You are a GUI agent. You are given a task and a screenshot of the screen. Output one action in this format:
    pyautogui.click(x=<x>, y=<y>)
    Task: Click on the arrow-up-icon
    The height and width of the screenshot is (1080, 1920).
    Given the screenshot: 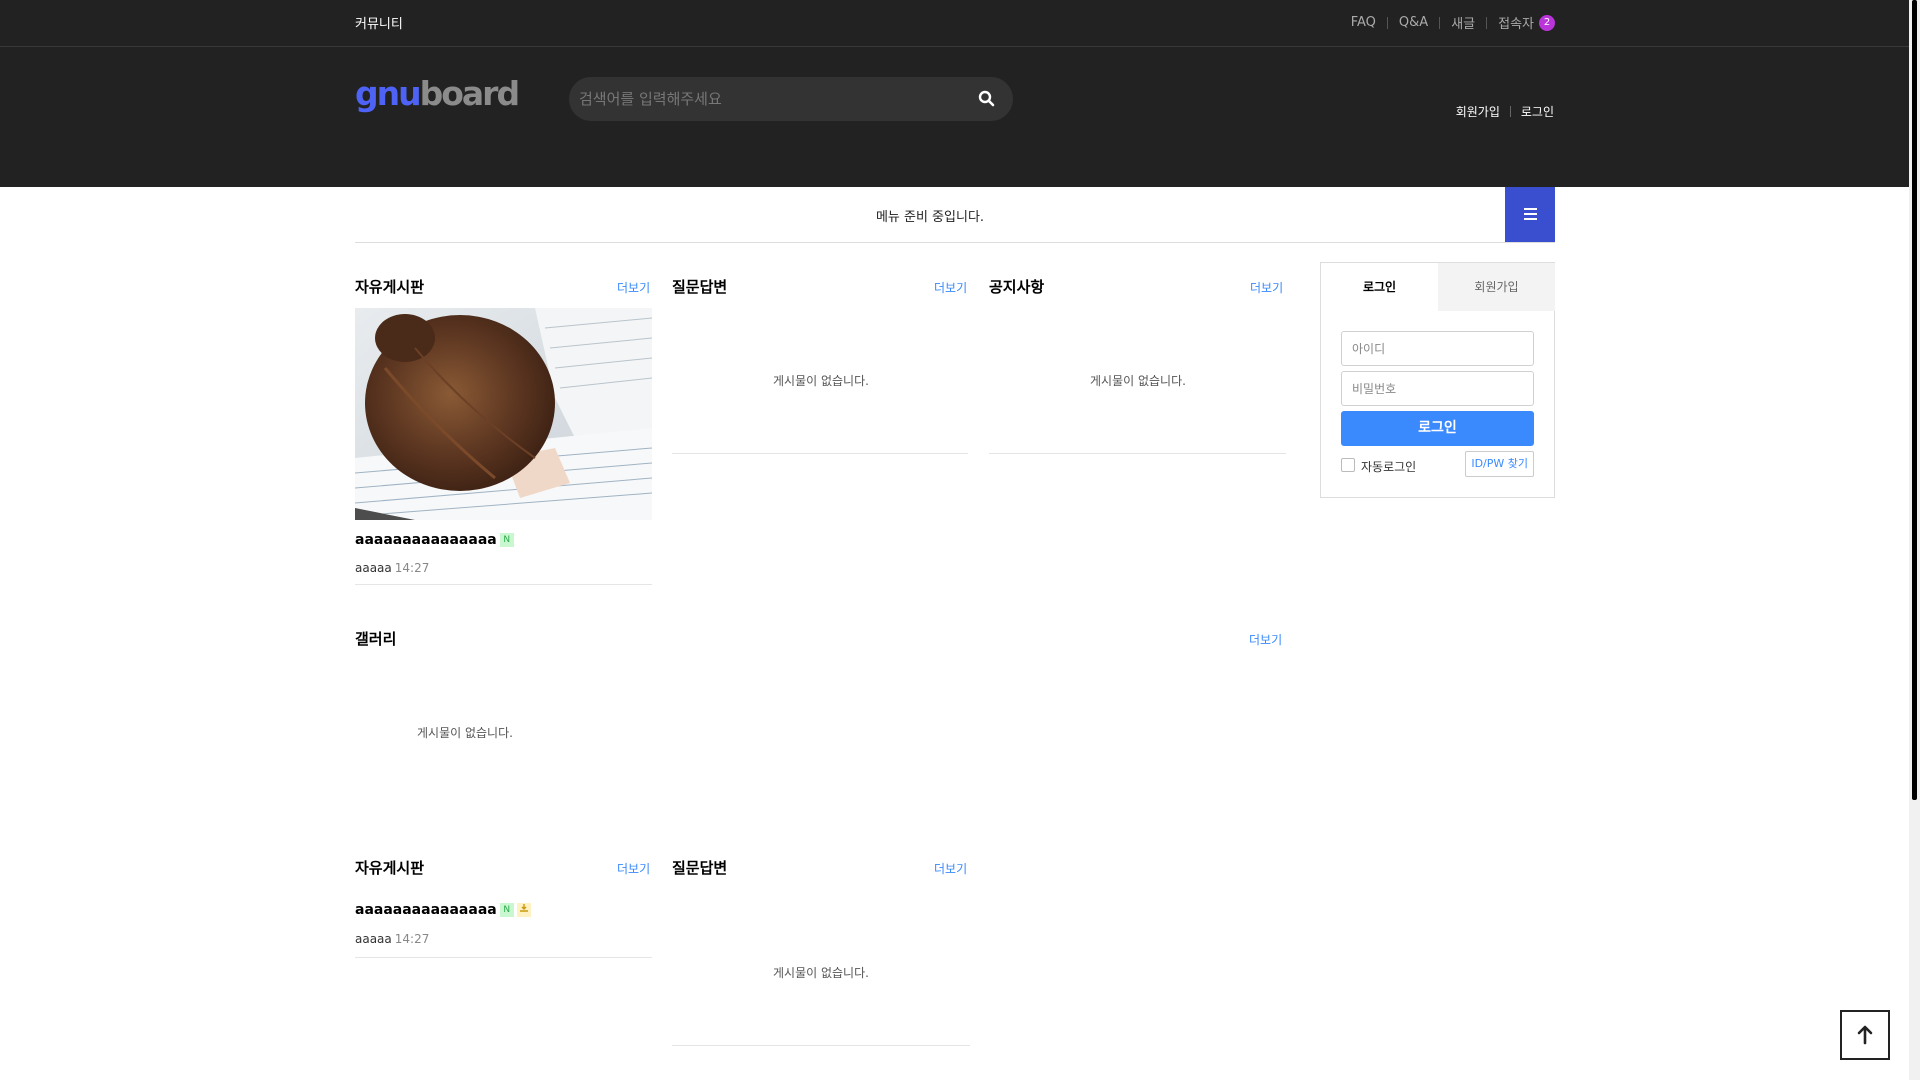 What is the action you would take?
    pyautogui.click(x=1865, y=1035)
    